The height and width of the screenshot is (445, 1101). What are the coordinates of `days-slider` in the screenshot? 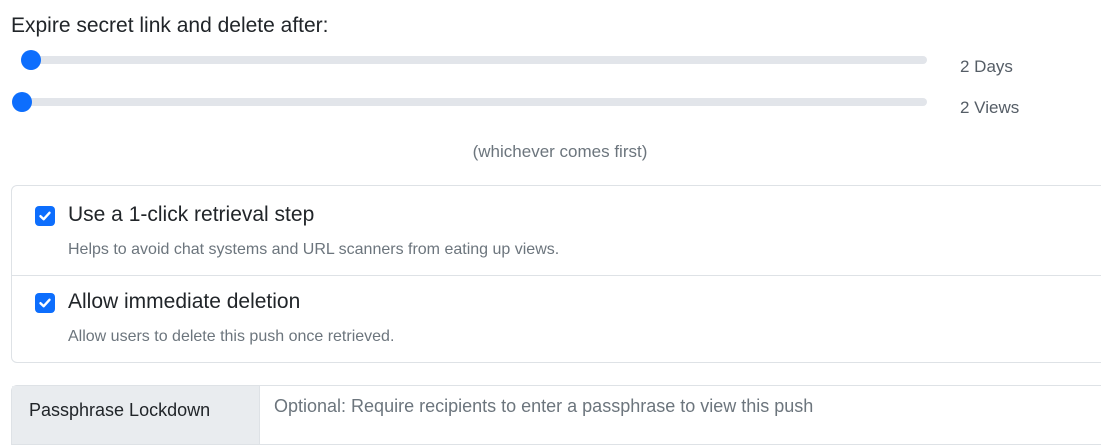 It's located at (474, 60).